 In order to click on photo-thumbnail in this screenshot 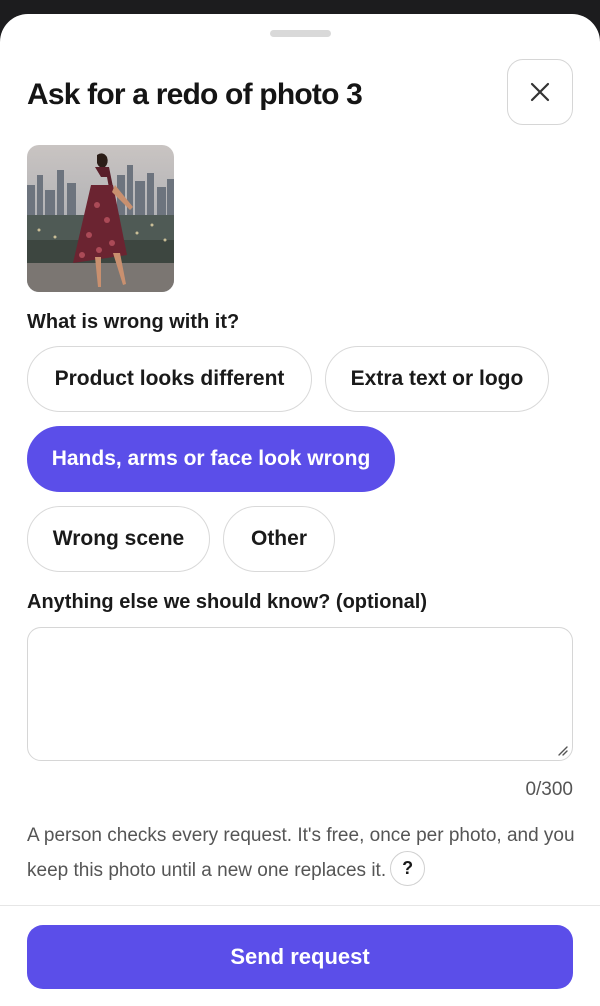, I will do `click(100, 218)`.